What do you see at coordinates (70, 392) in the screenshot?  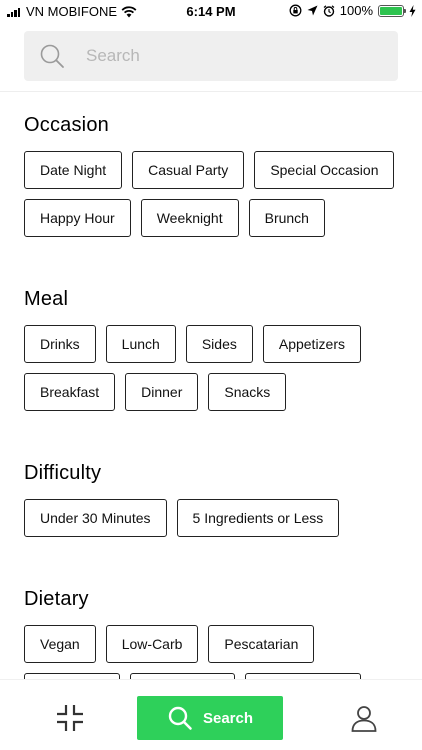 I see `chip-breakfast: Breakfast` at bounding box center [70, 392].